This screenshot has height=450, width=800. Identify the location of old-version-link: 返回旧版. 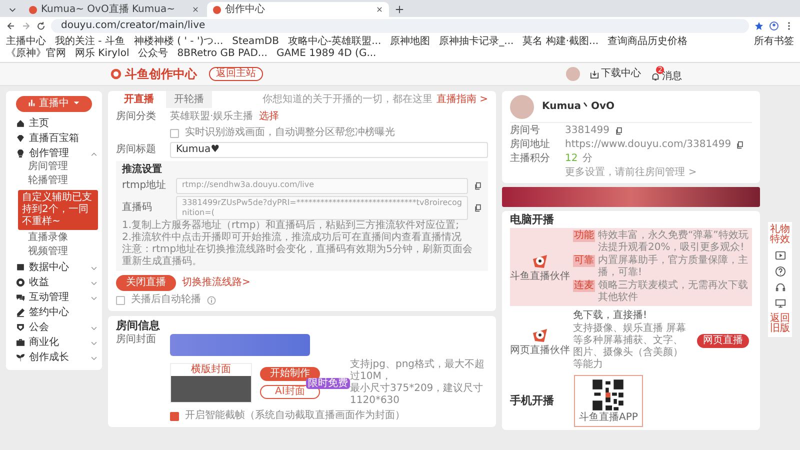
(780, 324).